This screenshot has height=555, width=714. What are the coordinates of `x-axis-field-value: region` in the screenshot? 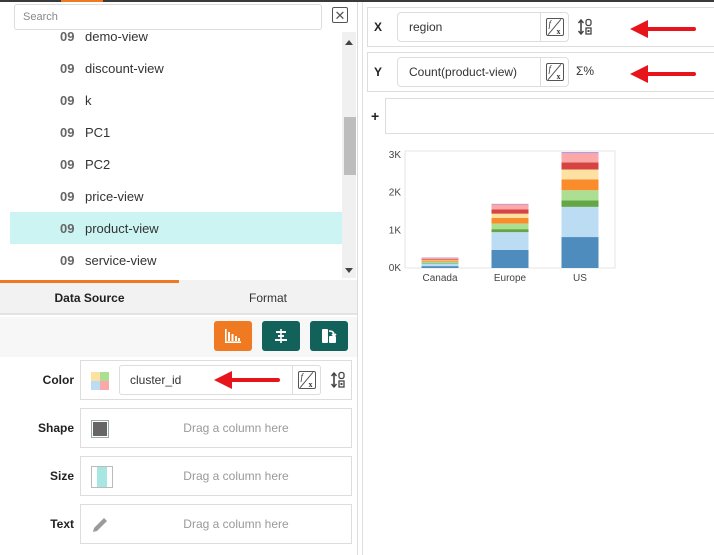 It's located at (426, 27).